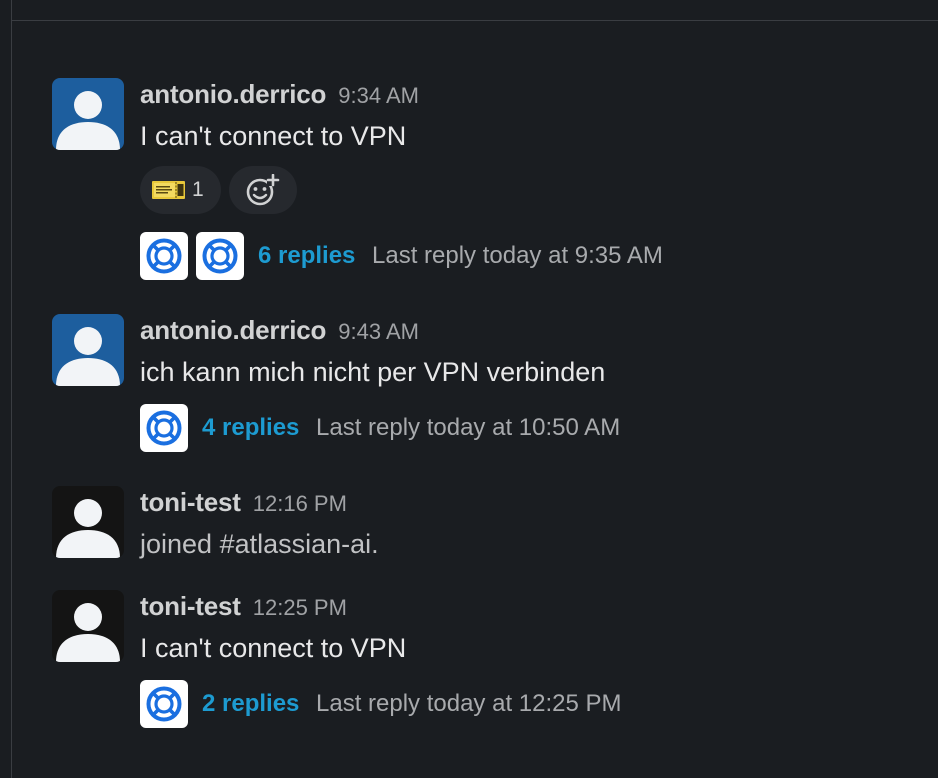  I want to click on thread-last-reply: Last reply today at 10:50 AM, so click(468, 427).